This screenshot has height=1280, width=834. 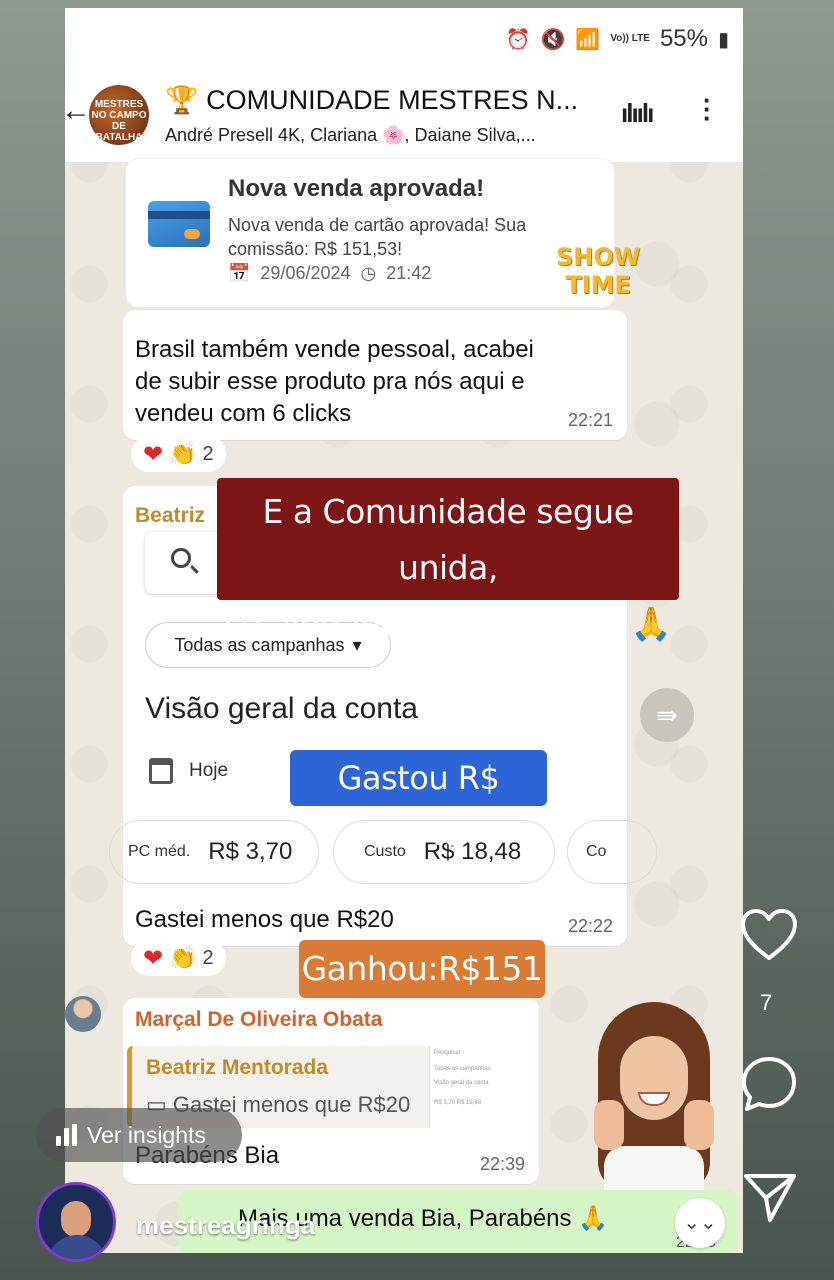 I want to click on caption-overlay-spent: Gastou R$ 18,48, so click(x=418, y=801).